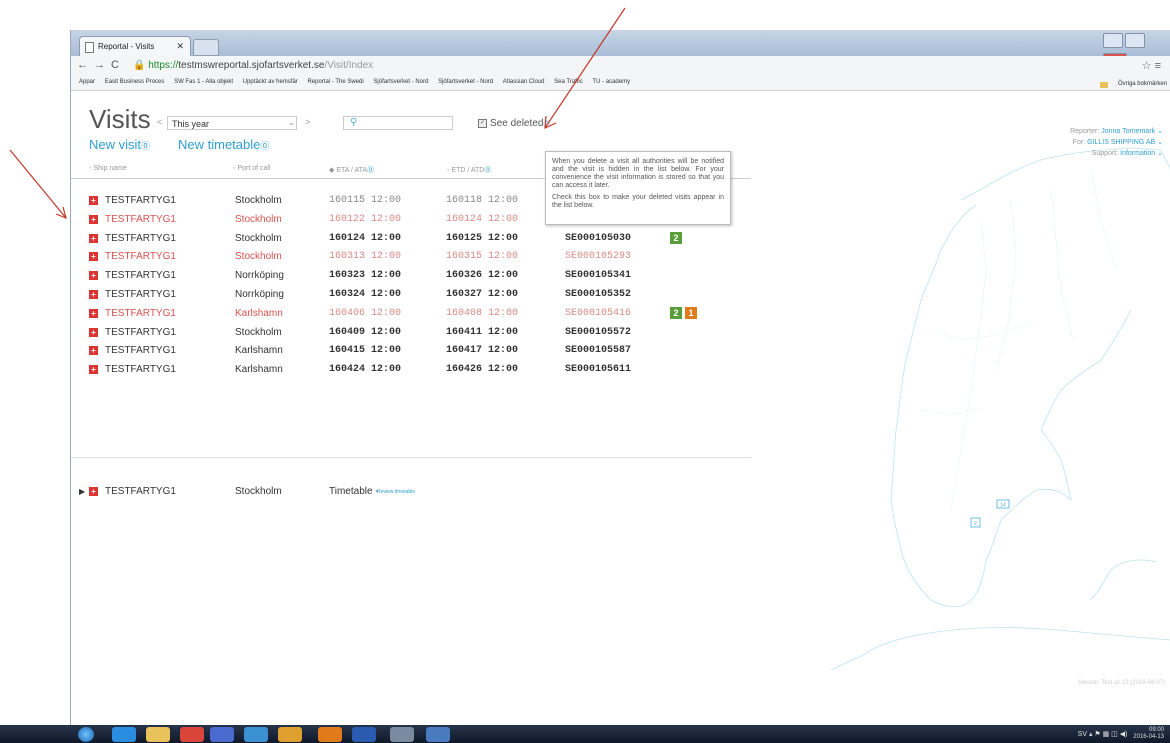 This screenshot has width=1170, height=743. I want to click on reload-icon: C, so click(118, 65).